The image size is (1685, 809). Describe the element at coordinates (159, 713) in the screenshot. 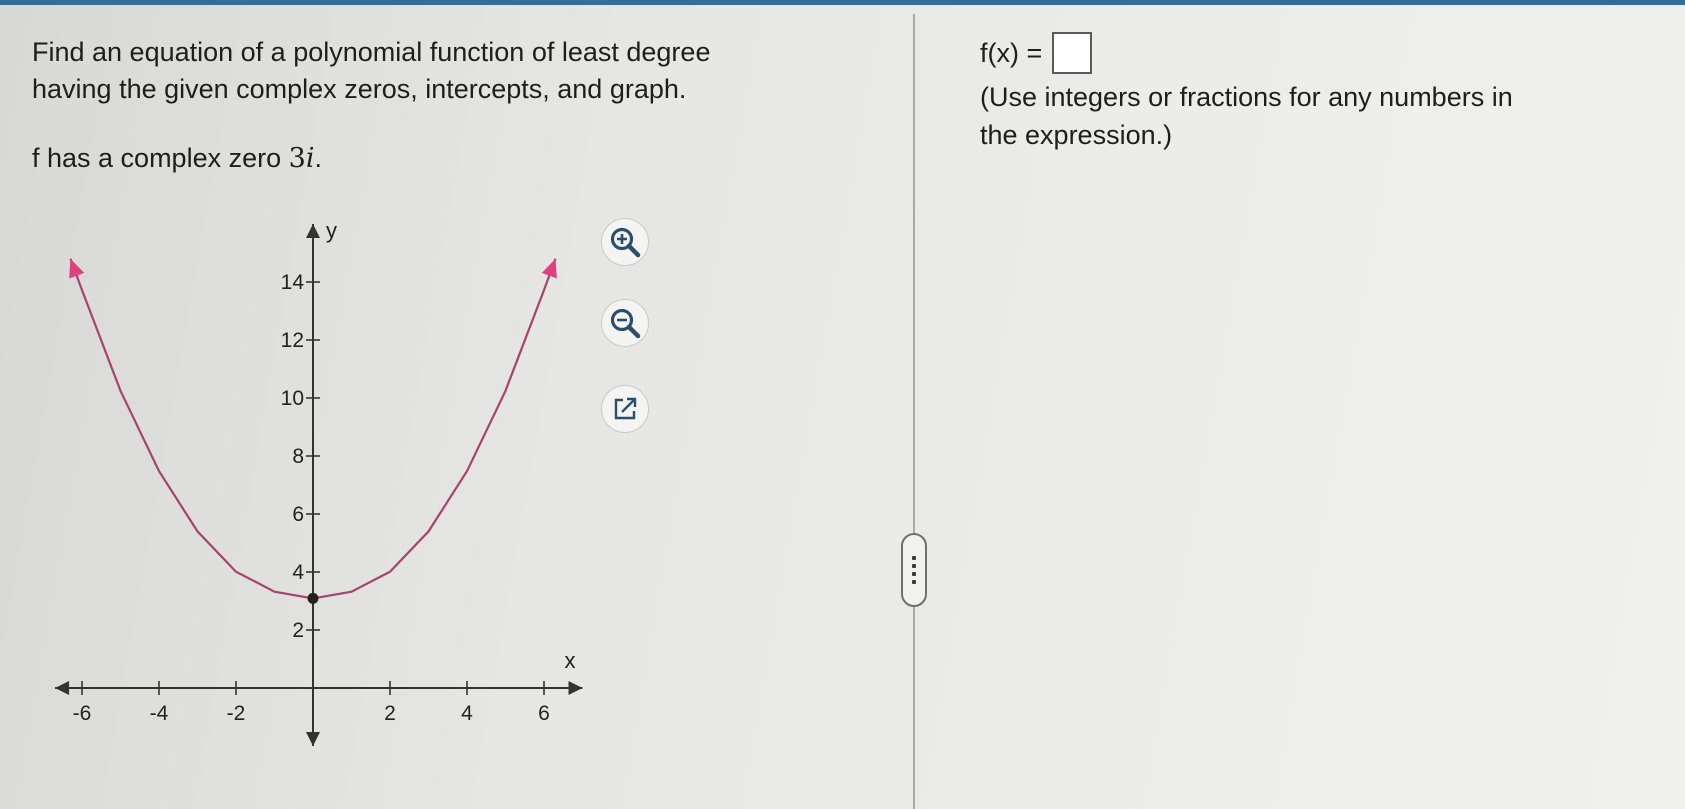

I see `x-tick-label: -4` at that location.